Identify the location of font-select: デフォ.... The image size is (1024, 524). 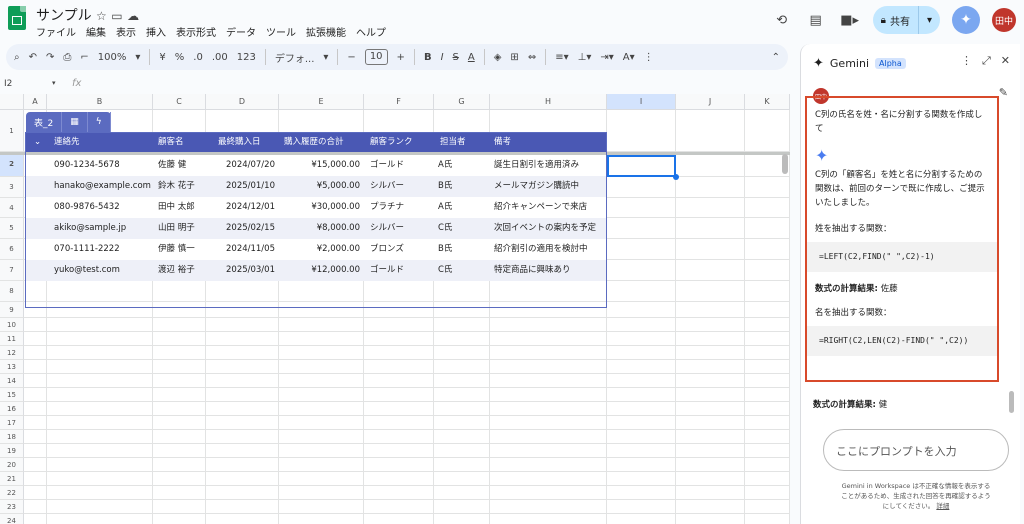
(295, 57).